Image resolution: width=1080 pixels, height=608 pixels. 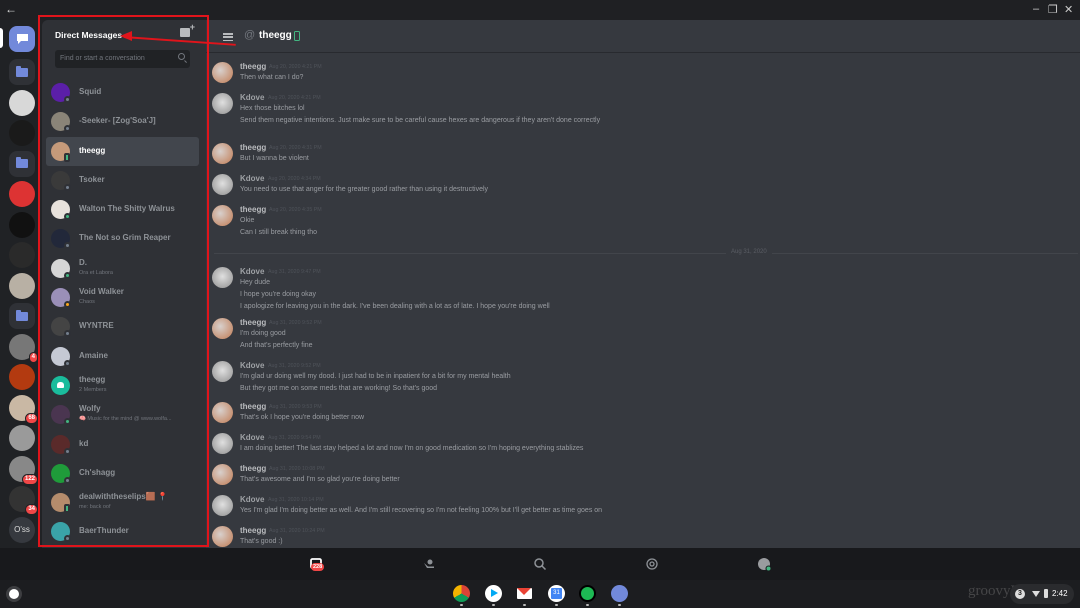 I want to click on play-store-app-icon, so click(x=493, y=593).